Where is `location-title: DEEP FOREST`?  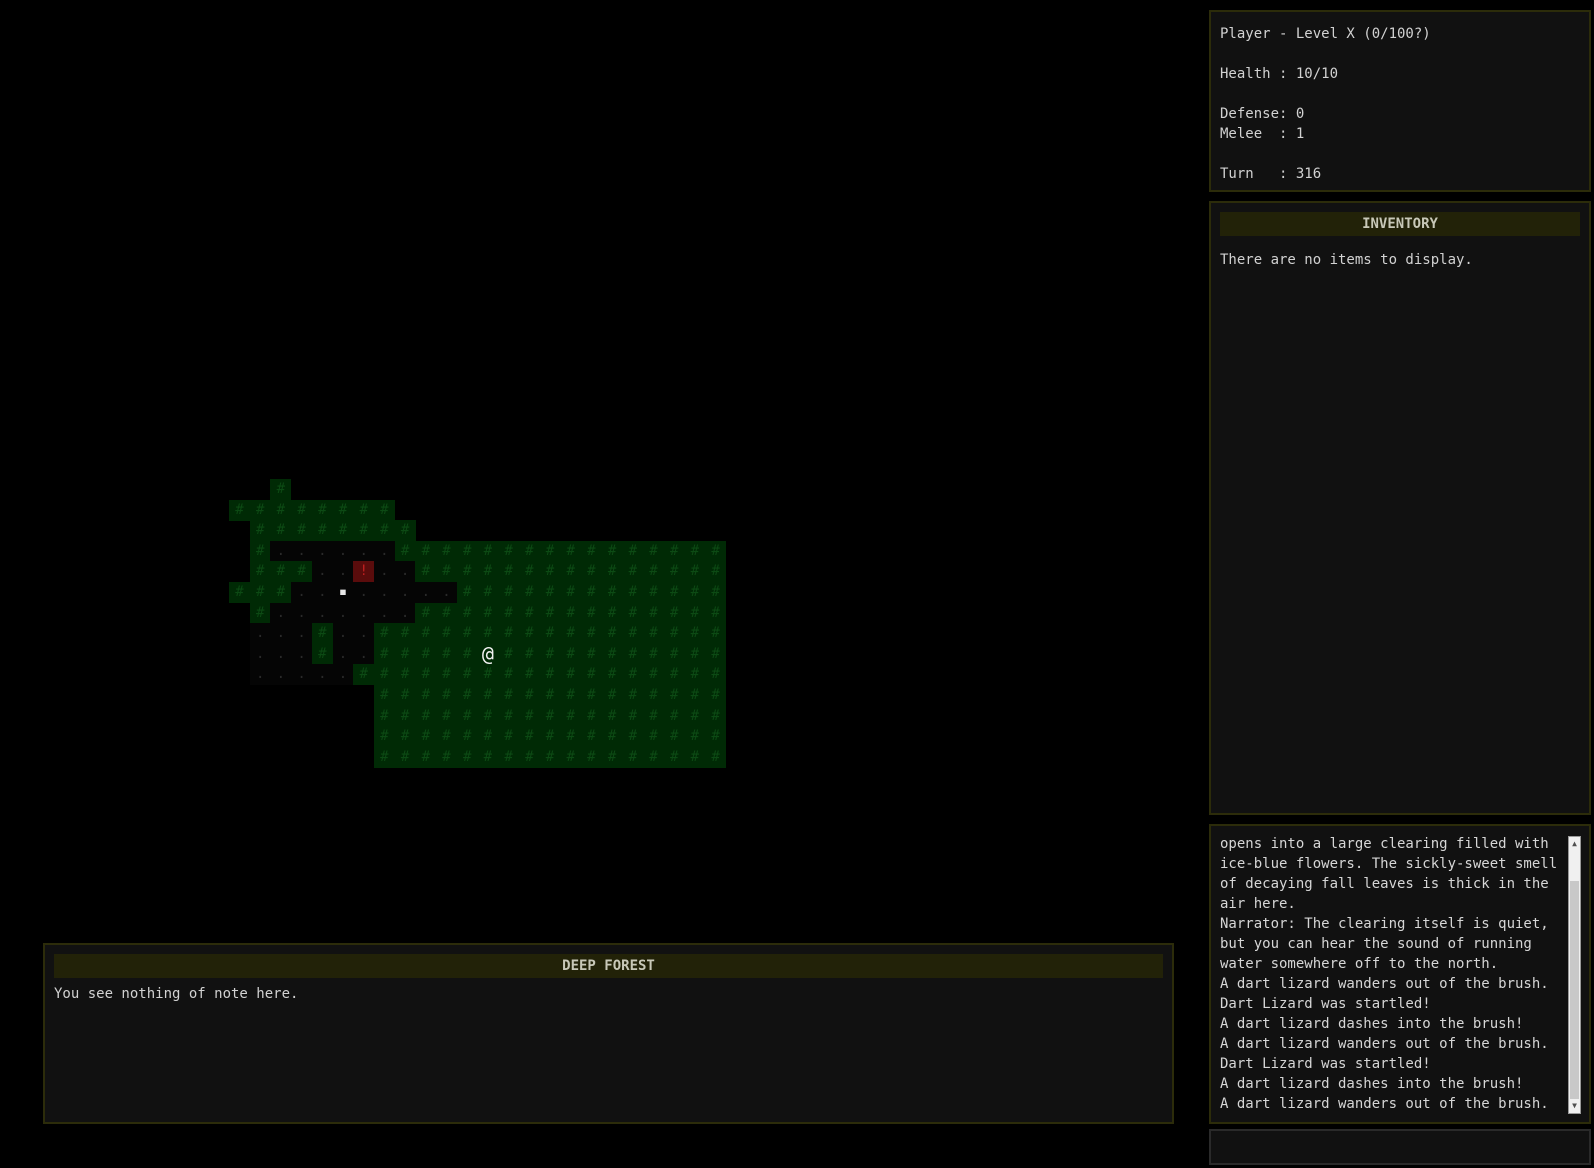 location-title: DEEP FOREST is located at coordinates (608, 966).